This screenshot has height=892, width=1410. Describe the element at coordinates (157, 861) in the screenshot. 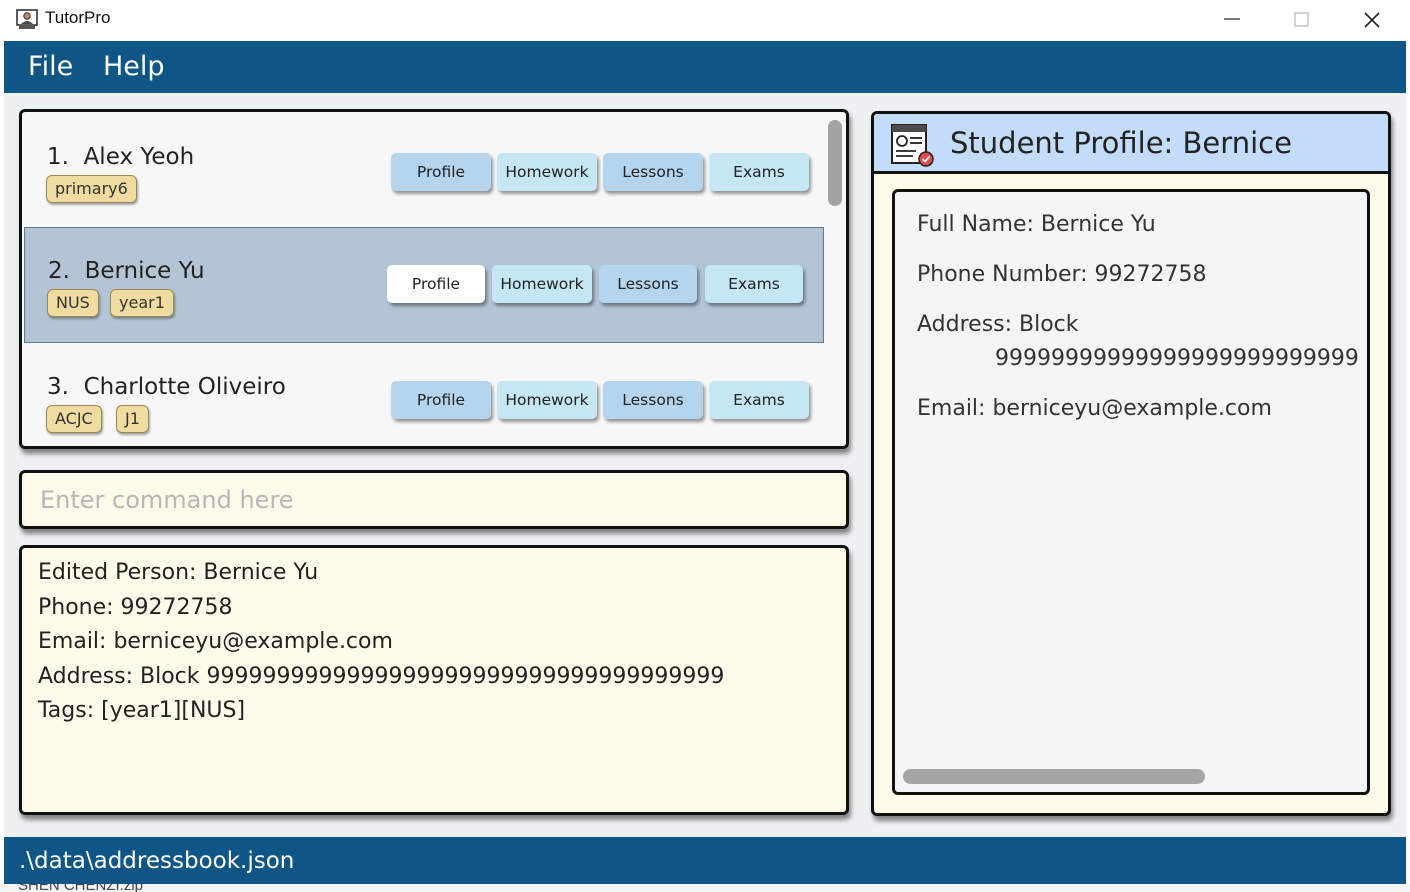

I see `file-path: .\data\addressbook.json` at that location.